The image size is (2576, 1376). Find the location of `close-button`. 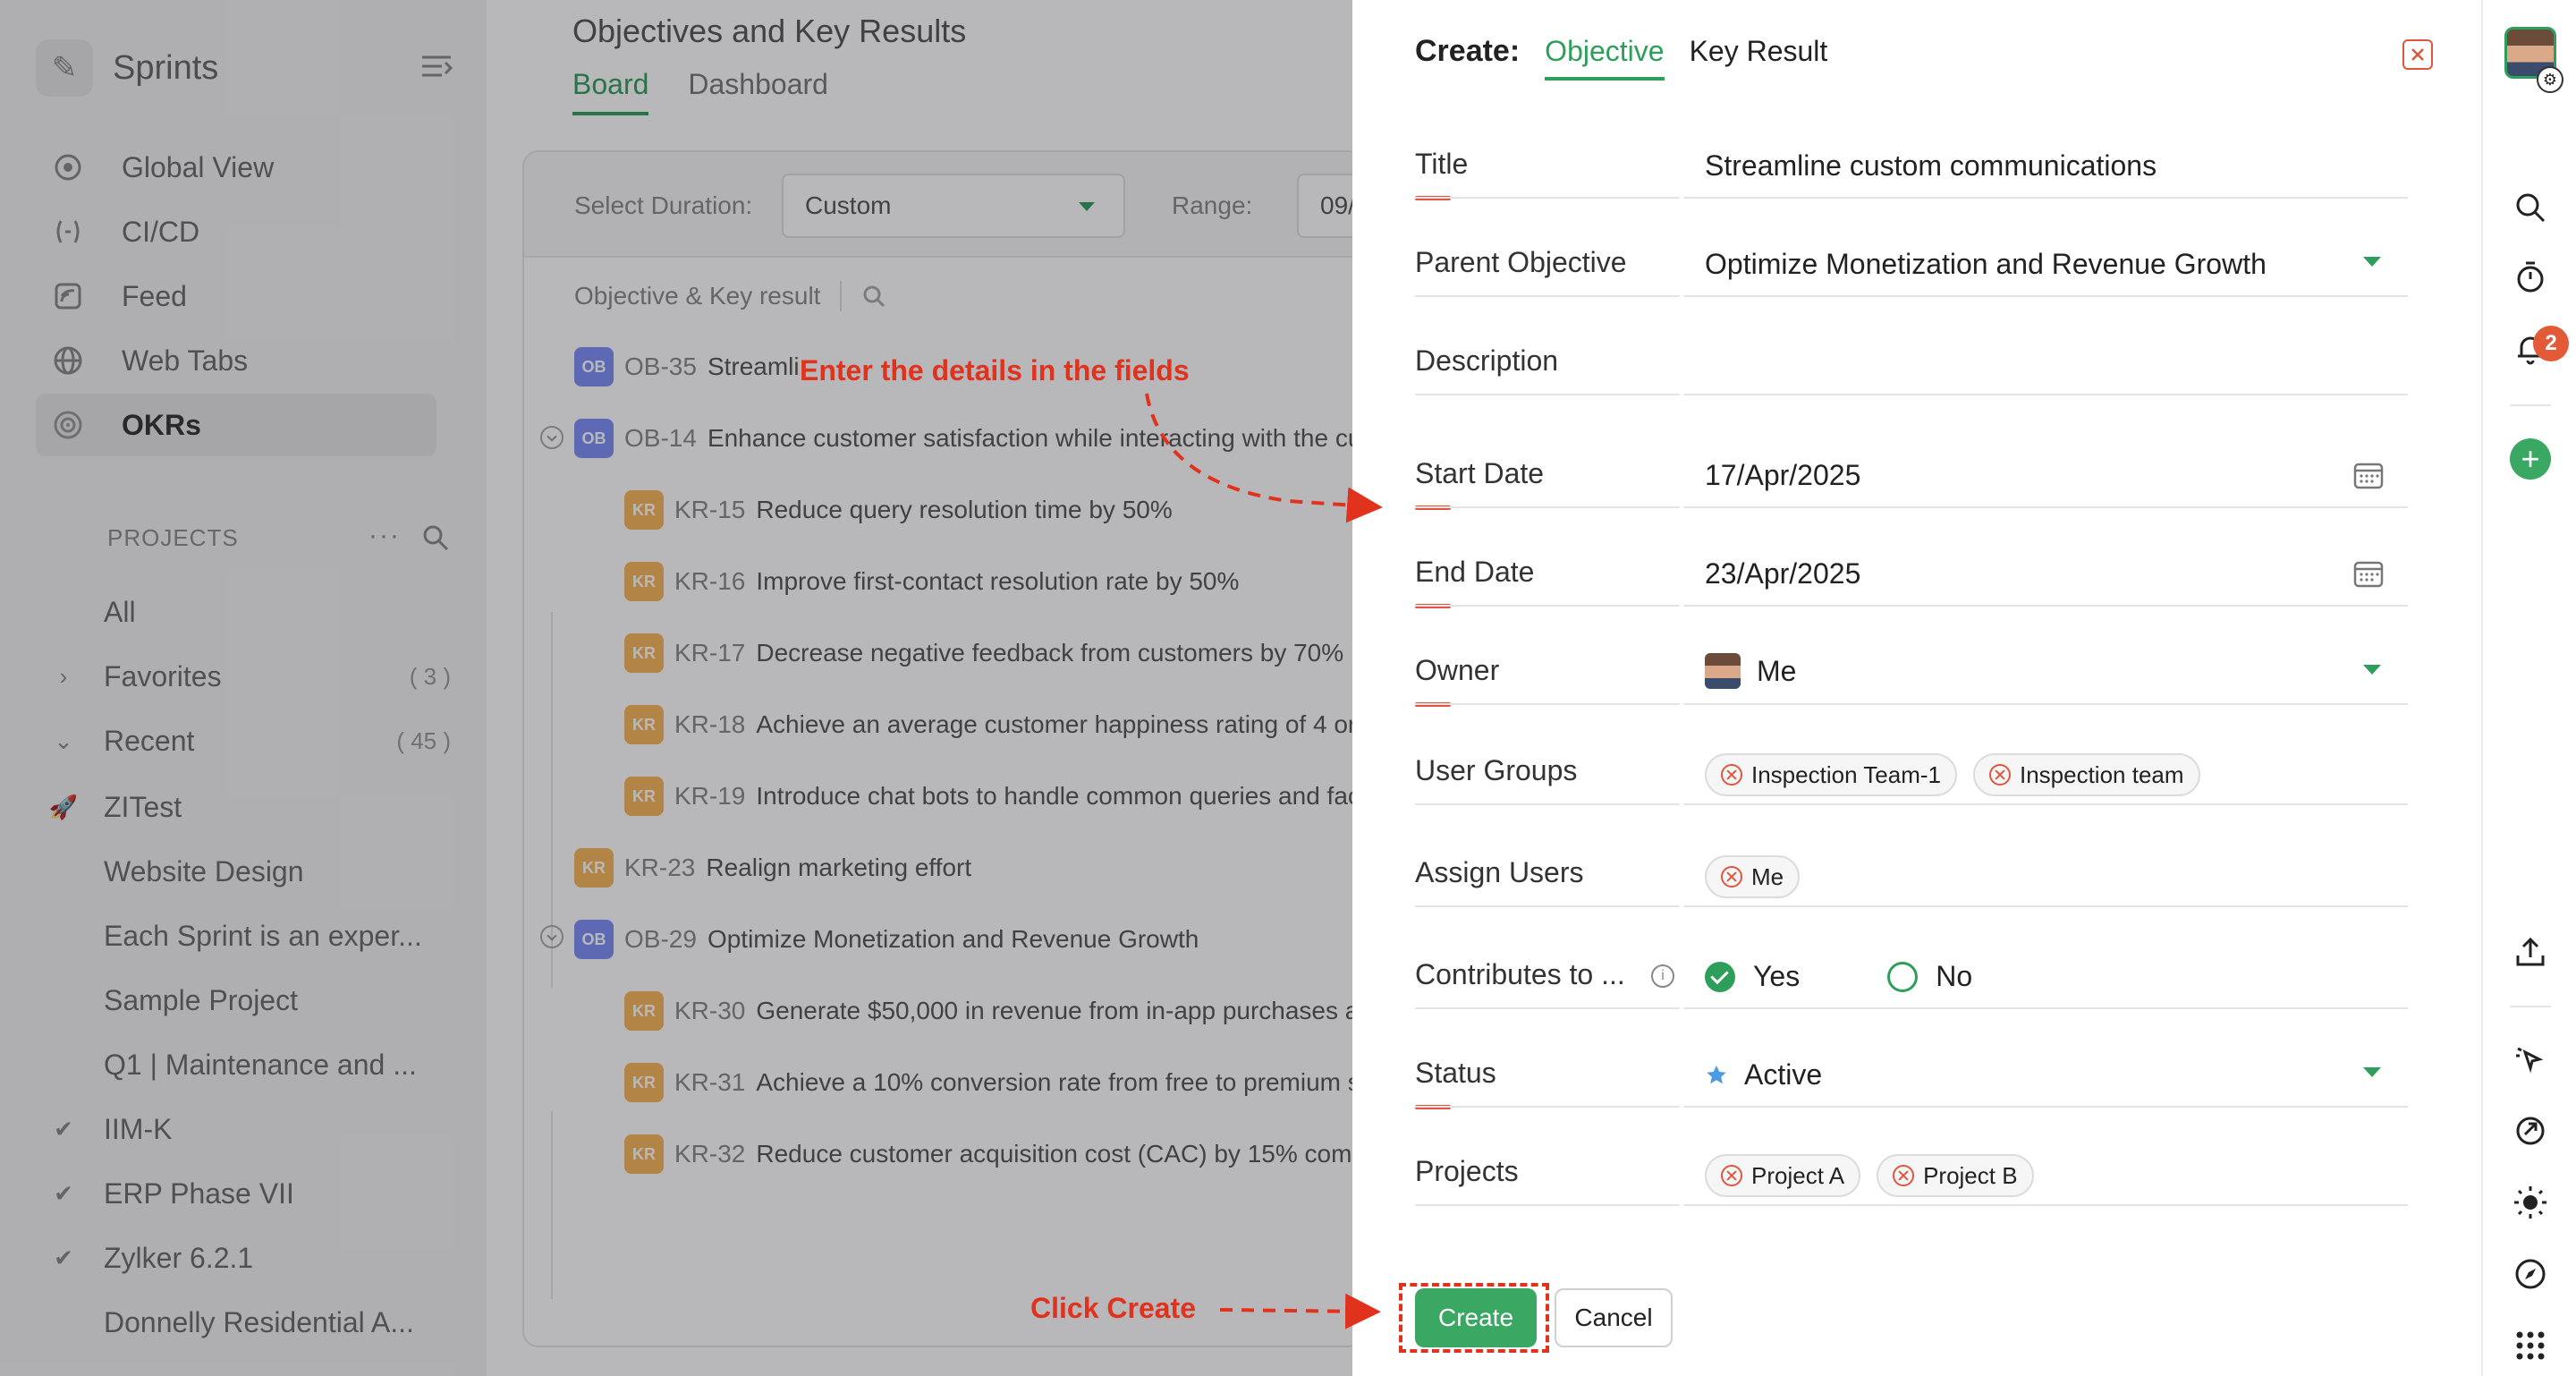

close-button is located at coordinates (2417, 55).